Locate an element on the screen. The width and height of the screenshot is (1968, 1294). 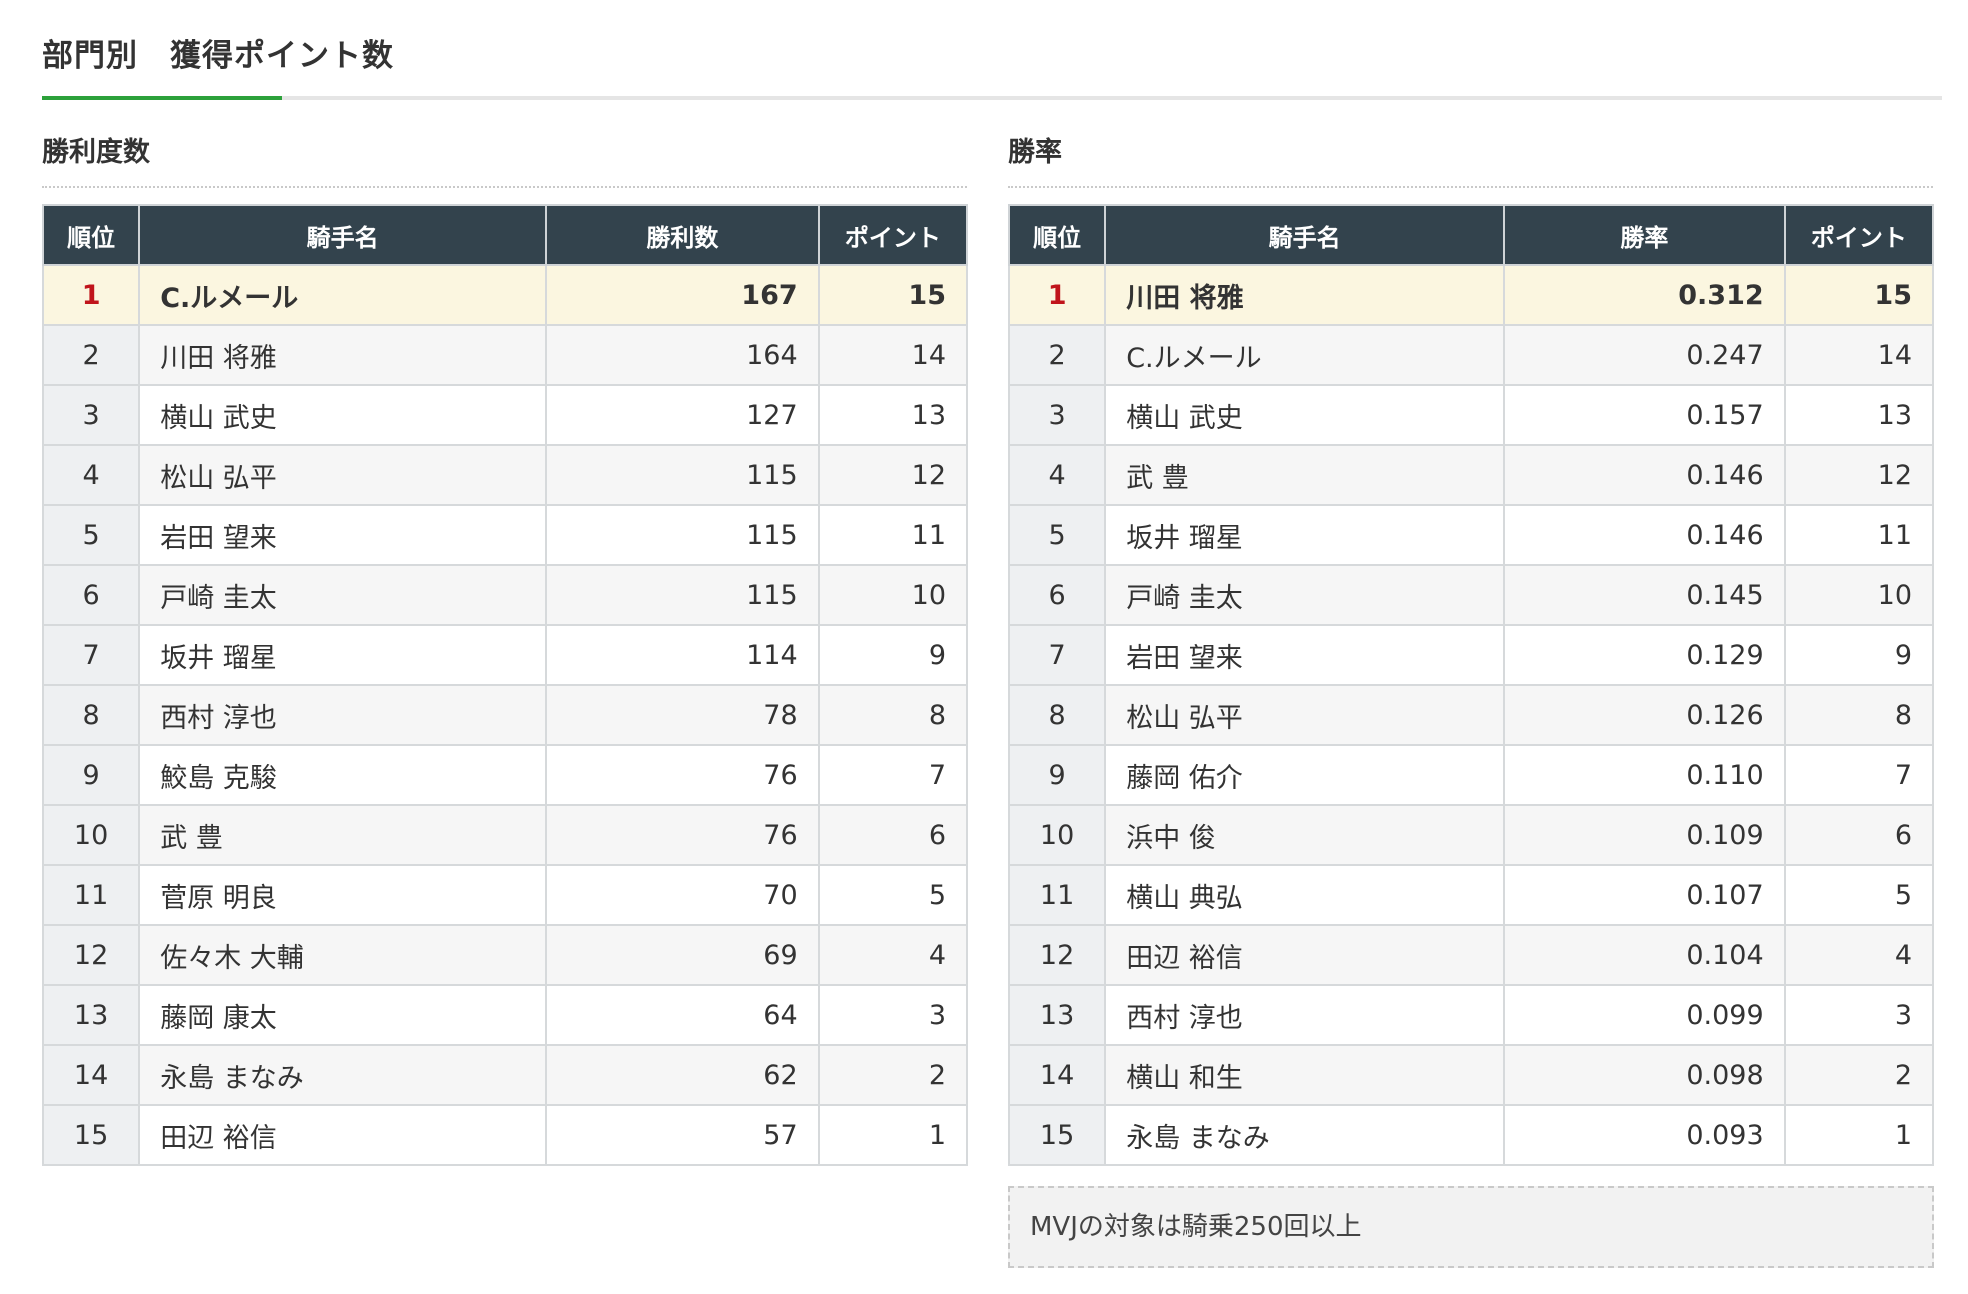
value-cell: 0.157 is located at coordinates (1644, 415).